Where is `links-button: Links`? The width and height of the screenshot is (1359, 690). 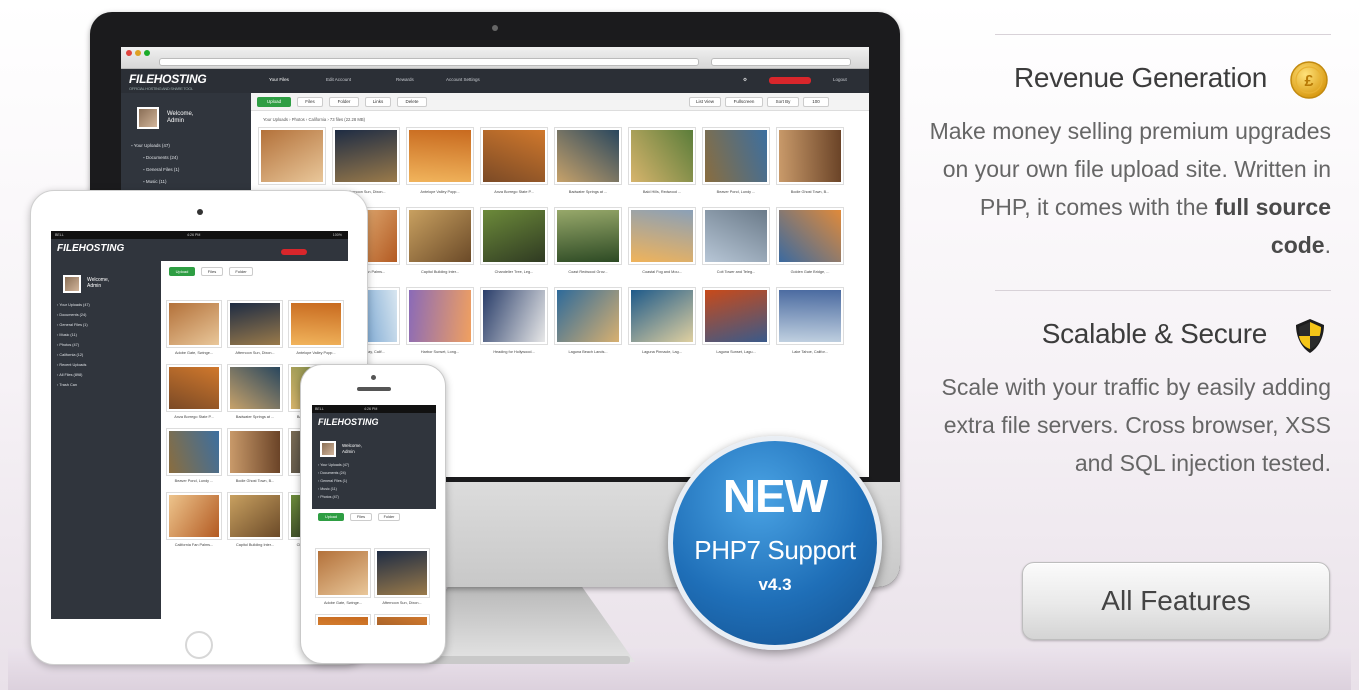
links-button: Links is located at coordinates (378, 102).